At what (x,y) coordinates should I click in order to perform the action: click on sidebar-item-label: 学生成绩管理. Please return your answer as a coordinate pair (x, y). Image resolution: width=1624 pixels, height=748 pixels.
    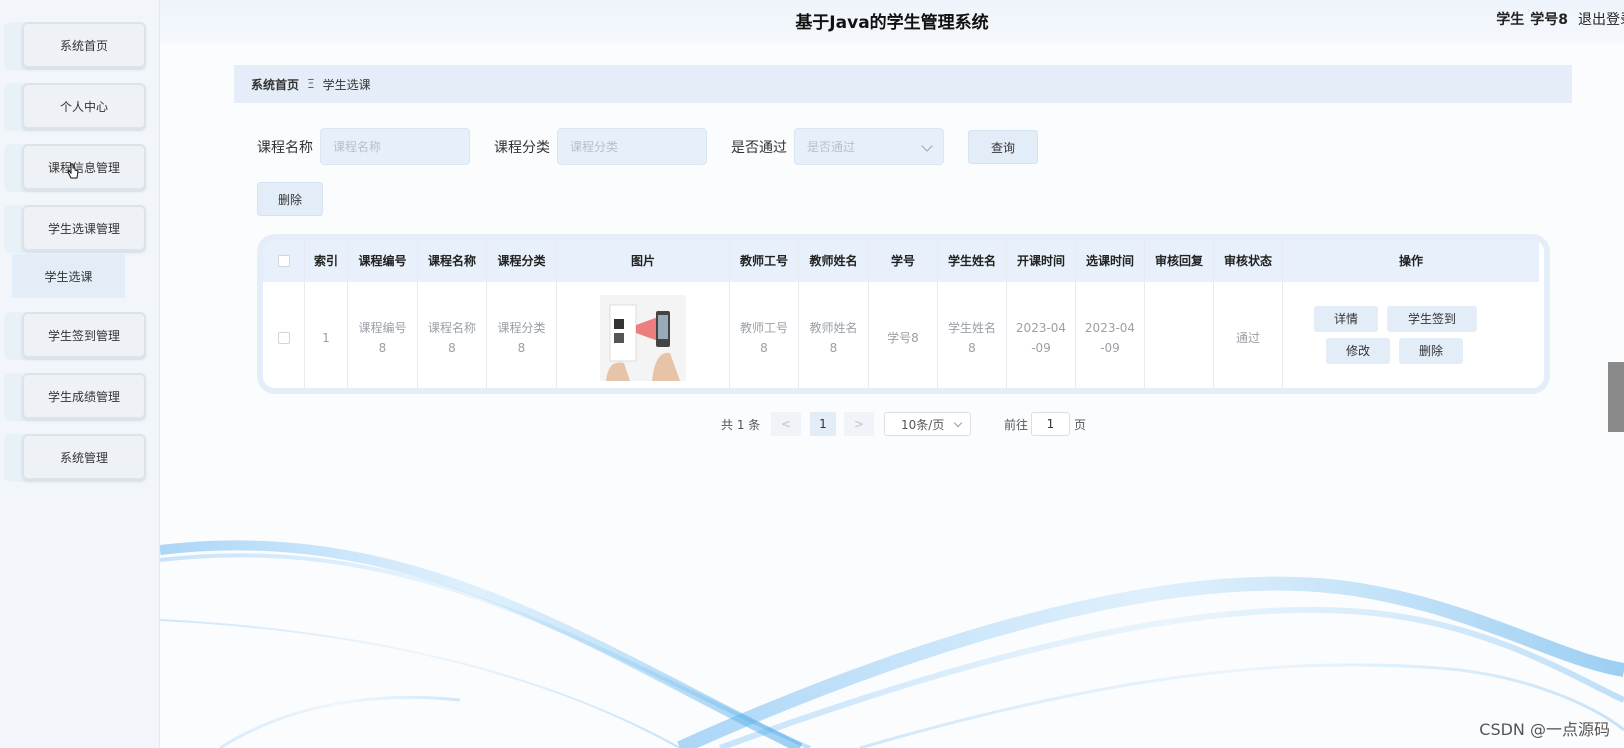
    Looking at the image, I should click on (84, 396).